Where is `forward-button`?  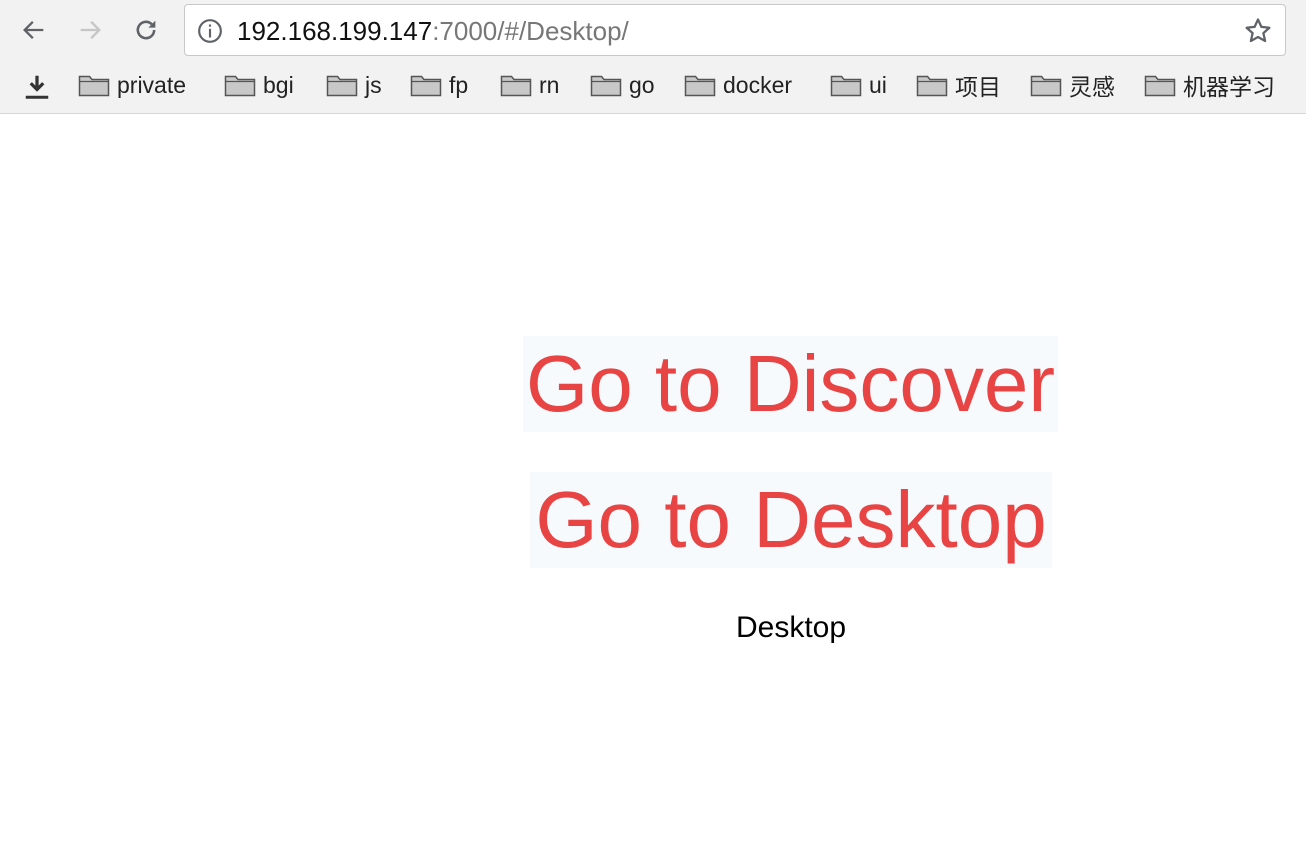 forward-button is located at coordinates (90, 30).